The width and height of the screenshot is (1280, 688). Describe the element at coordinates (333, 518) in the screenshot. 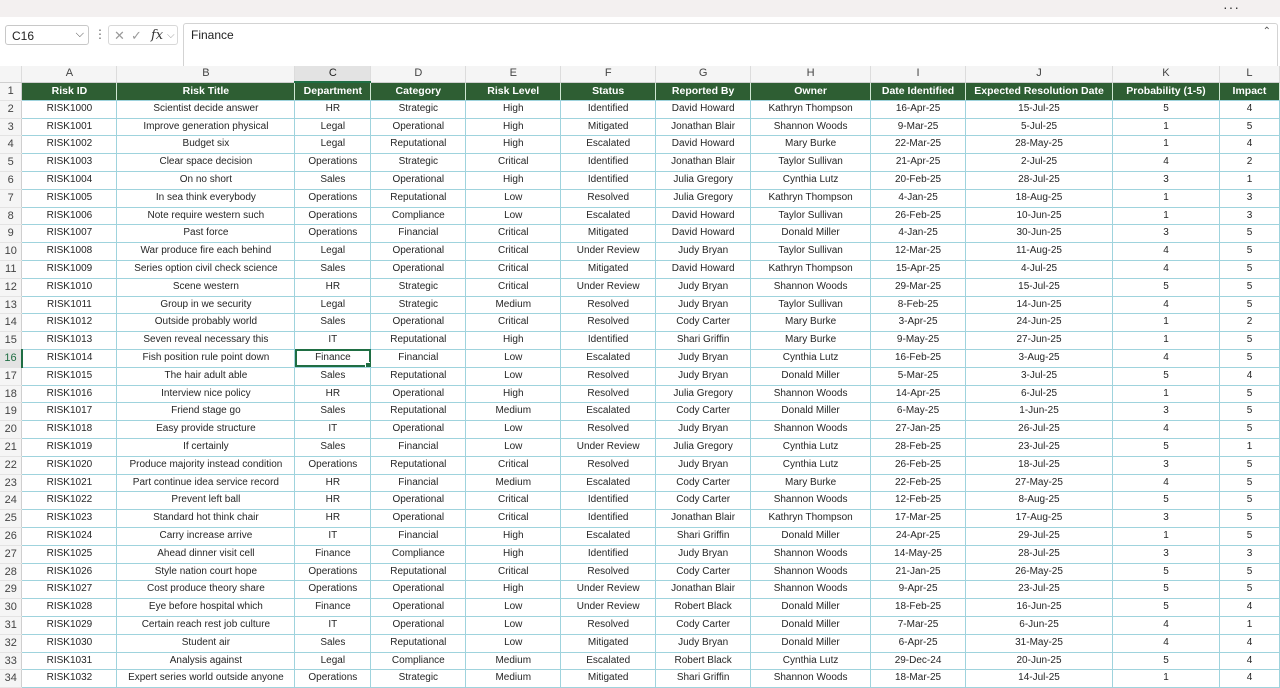

I see `cell-c25: HR` at that location.